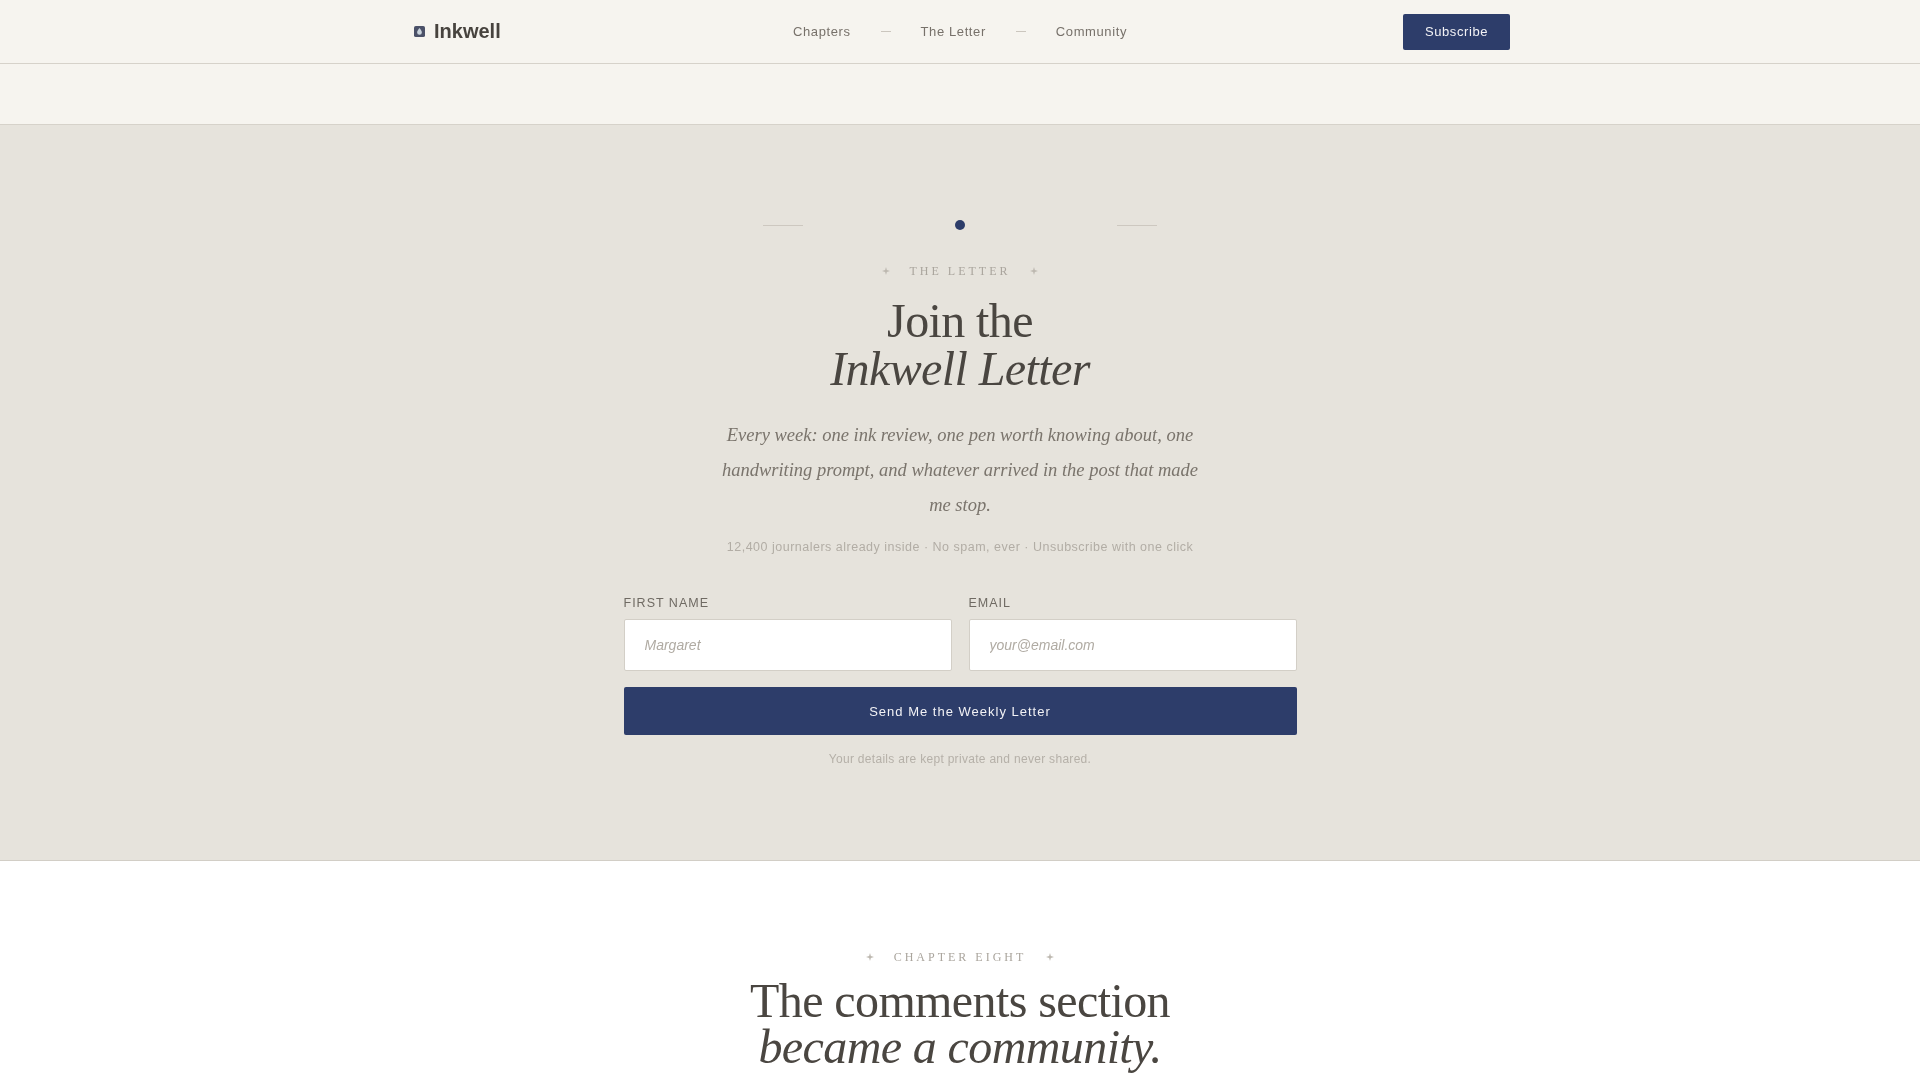  I want to click on nav-link: Chapters, so click(822, 31).